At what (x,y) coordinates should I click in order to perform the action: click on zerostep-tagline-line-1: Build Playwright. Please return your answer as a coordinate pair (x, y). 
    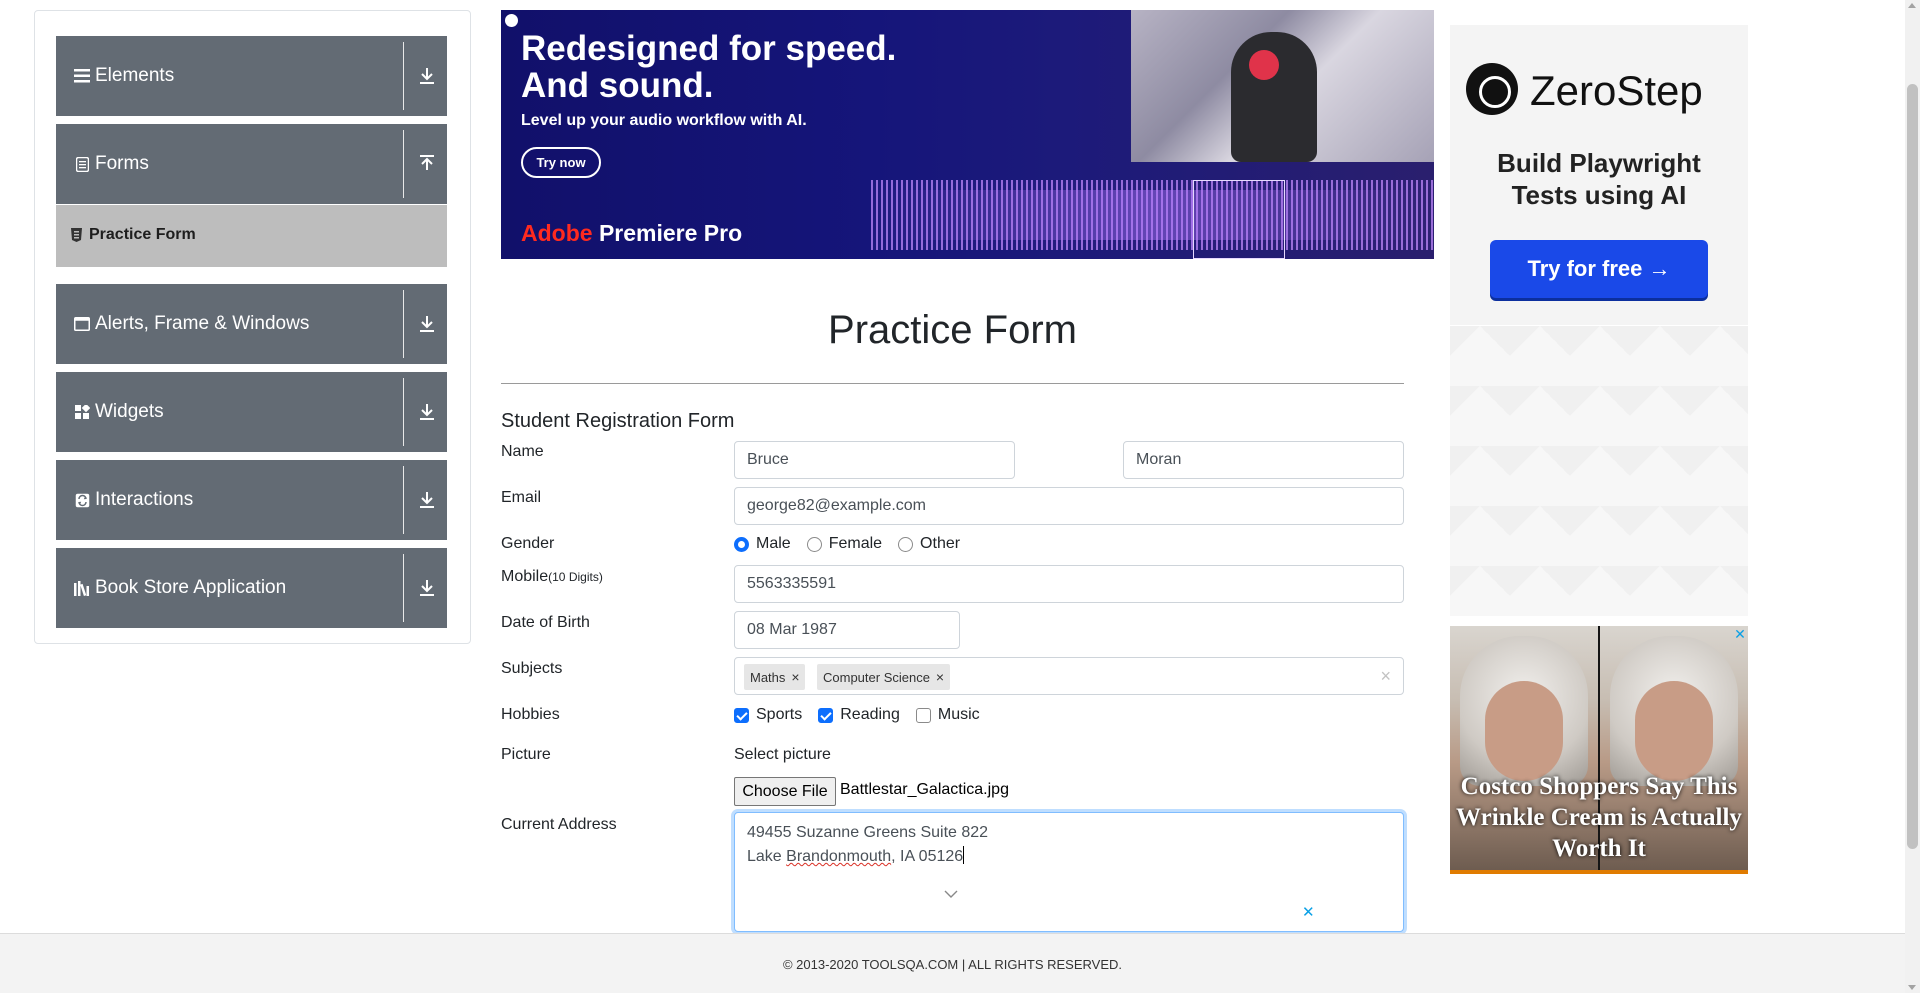
    Looking at the image, I should click on (1599, 163).